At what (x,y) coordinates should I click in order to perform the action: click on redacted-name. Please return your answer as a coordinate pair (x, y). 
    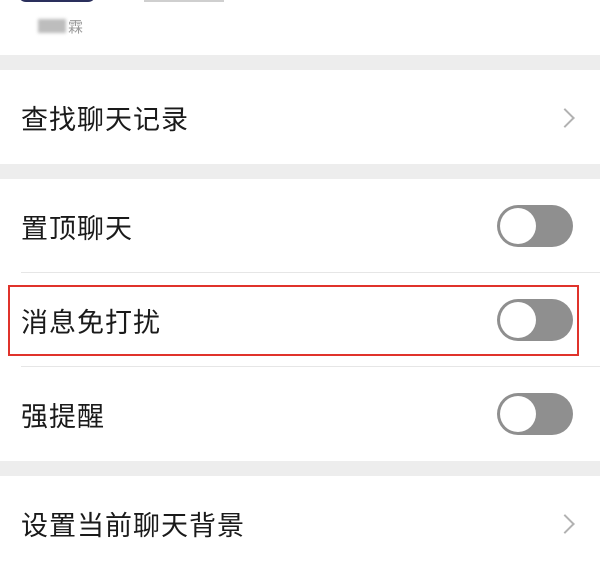
    Looking at the image, I should click on (52, 26).